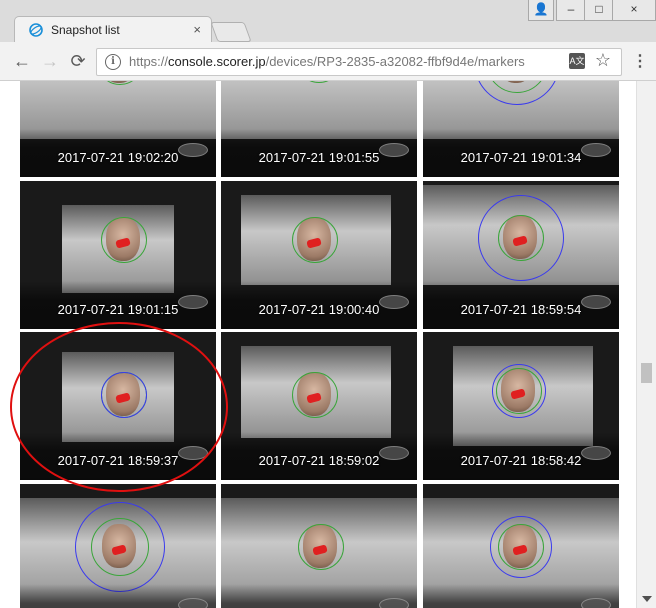 The image size is (656, 608). Describe the element at coordinates (118, 129) in the screenshot. I see `snapshot-card: 2017-07-21 19:02:20` at that location.